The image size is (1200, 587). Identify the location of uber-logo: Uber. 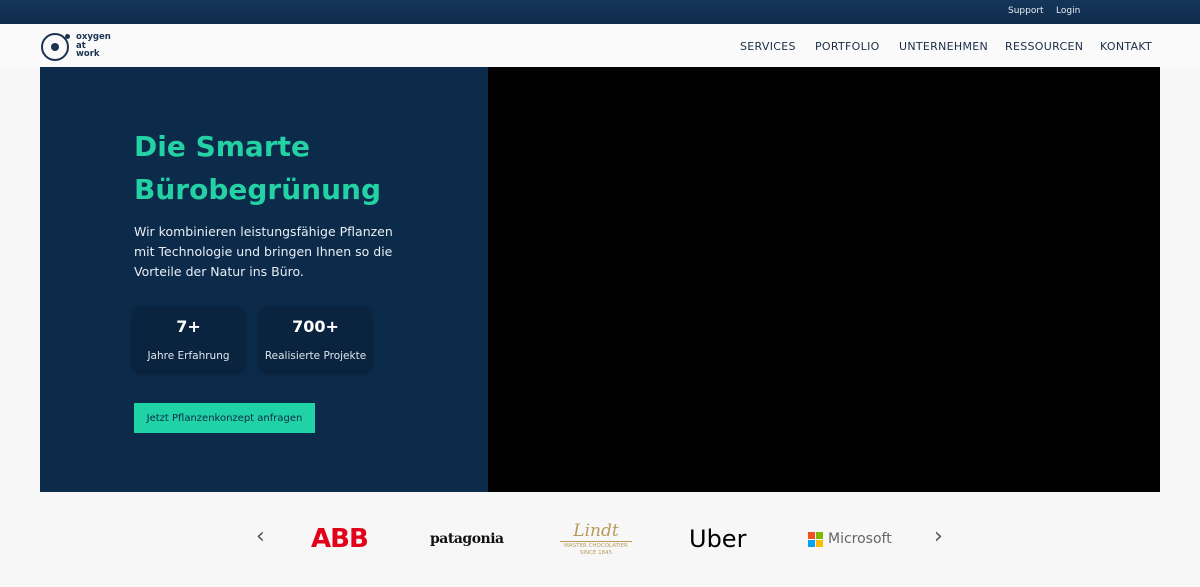
(718, 539).